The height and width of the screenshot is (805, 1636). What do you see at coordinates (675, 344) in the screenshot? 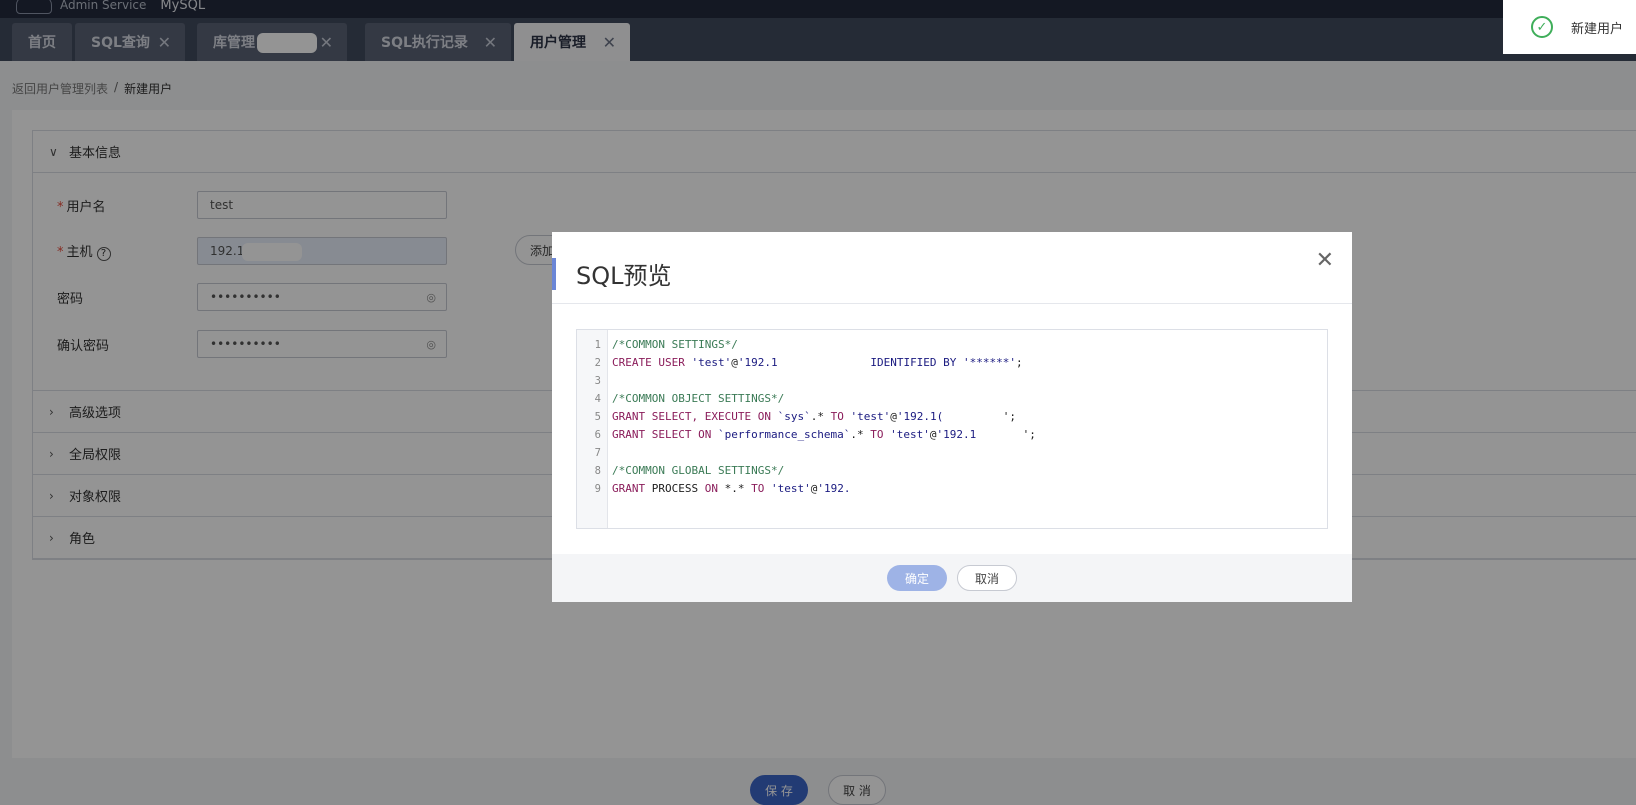
I see `code-token: /*COMMON SETTINGS*/` at bounding box center [675, 344].